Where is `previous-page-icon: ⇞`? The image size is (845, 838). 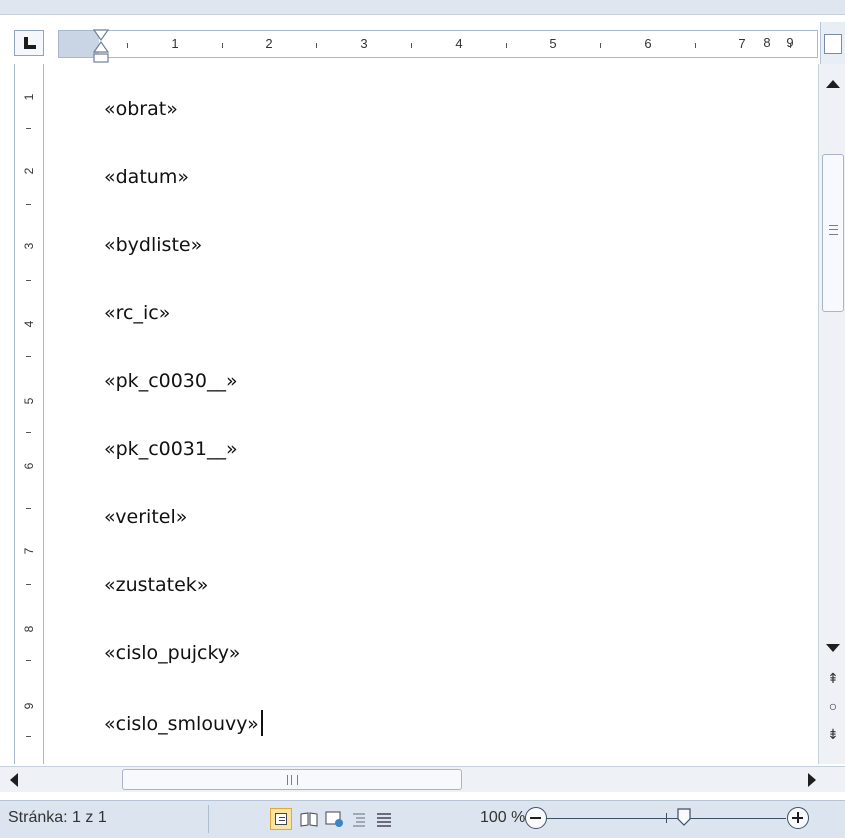
previous-page-icon: ⇞ is located at coordinates (833, 678).